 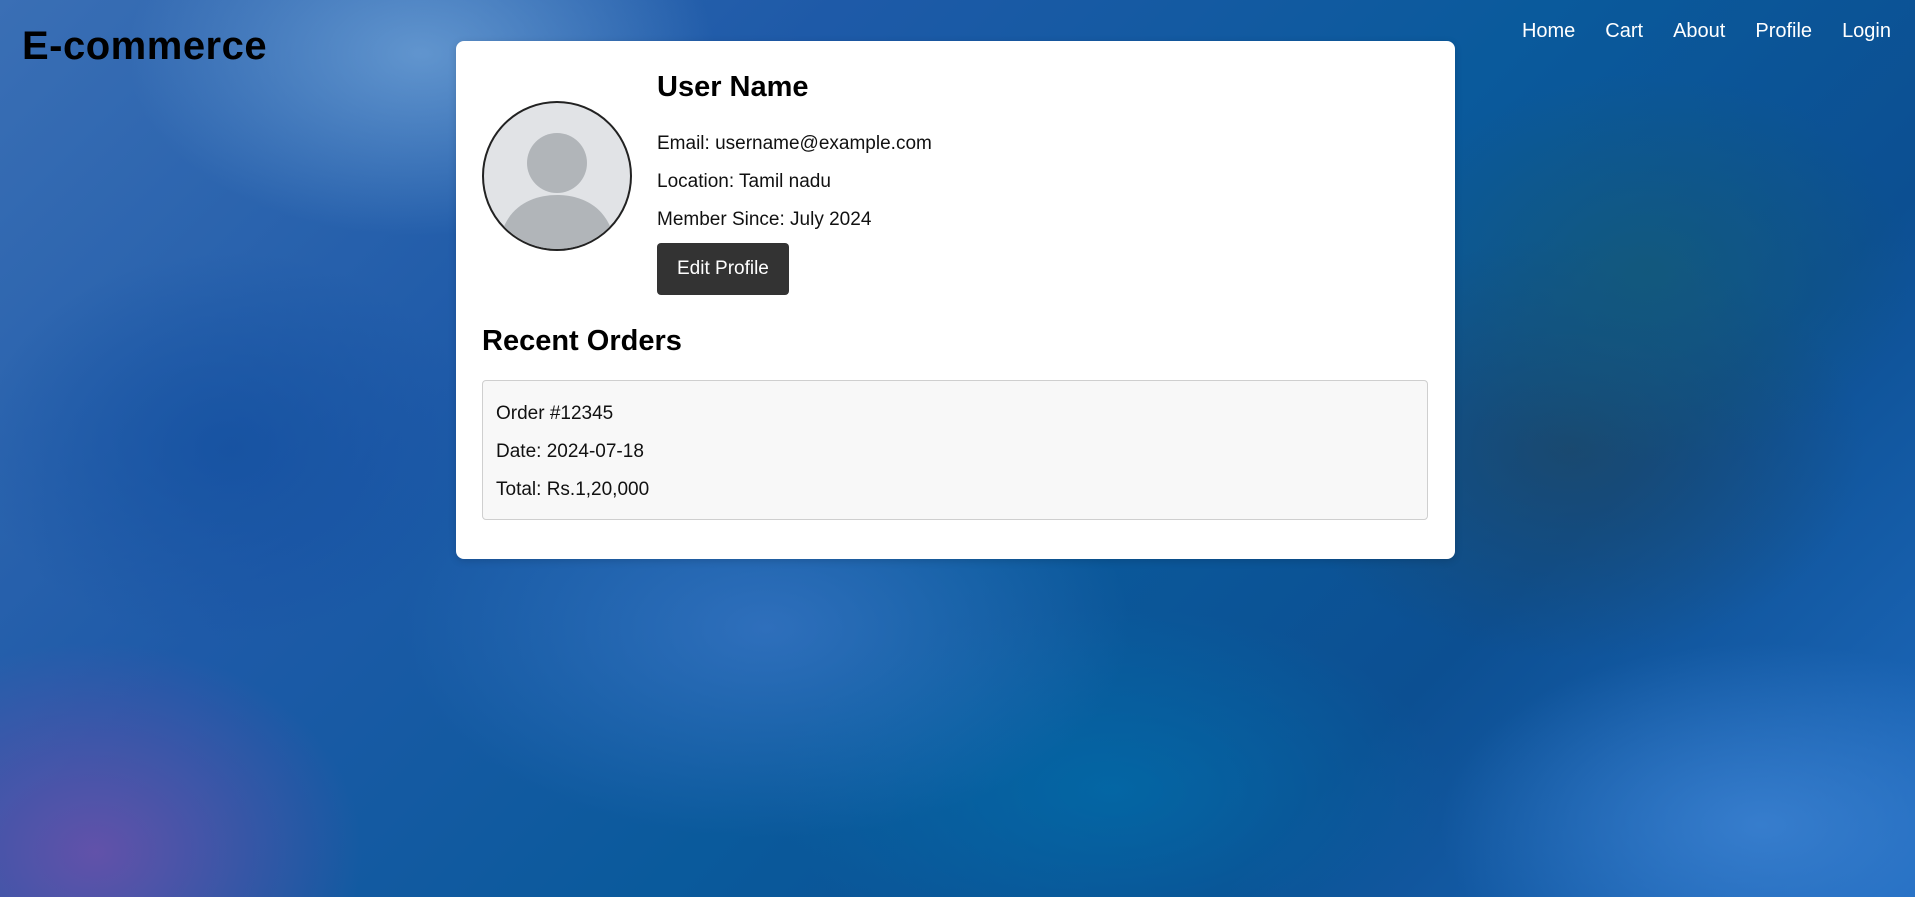 I want to click on order-date: Date: 2024-07-18, so click(x=570, y=451).